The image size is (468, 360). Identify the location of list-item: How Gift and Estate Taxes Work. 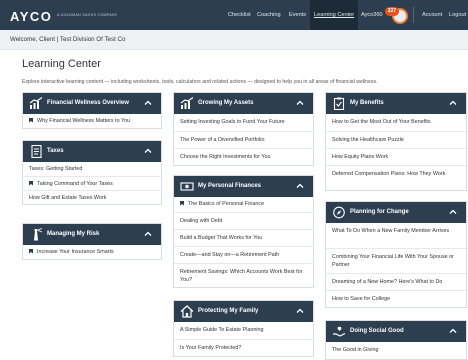
(92, 197).